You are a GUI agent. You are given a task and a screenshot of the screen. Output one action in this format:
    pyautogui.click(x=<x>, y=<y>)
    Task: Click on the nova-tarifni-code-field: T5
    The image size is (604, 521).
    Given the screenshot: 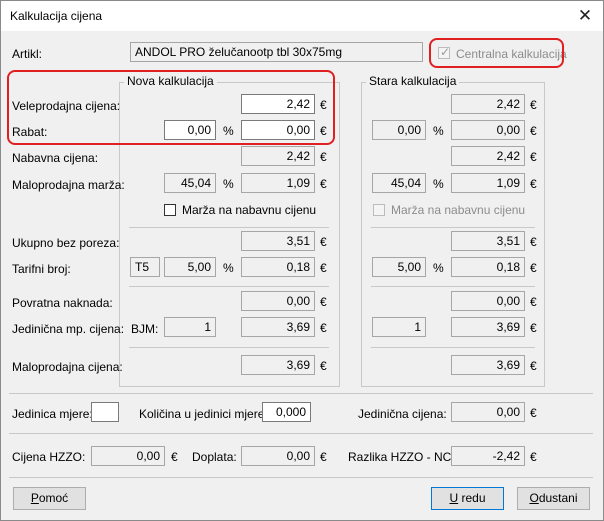 What is the action you would take?
    pyautogui.click(x=145, y=267)
    